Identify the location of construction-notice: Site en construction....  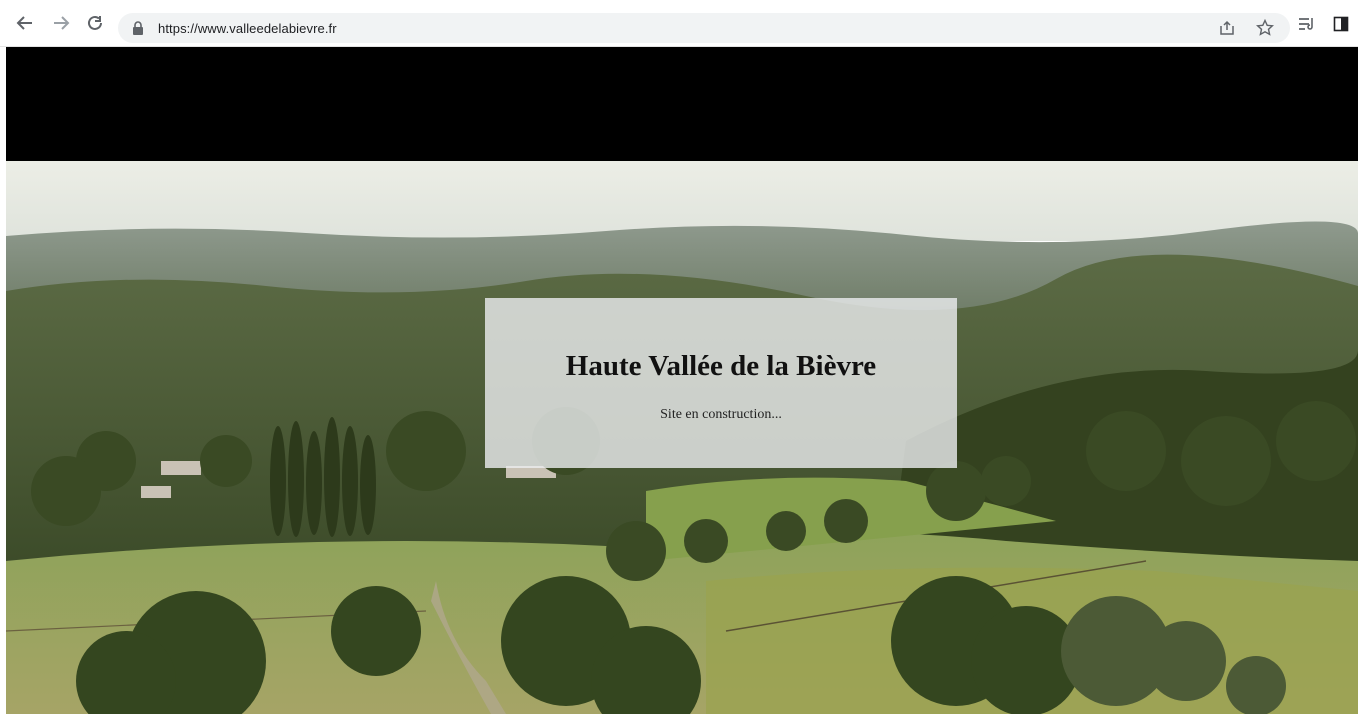
(721, 414).